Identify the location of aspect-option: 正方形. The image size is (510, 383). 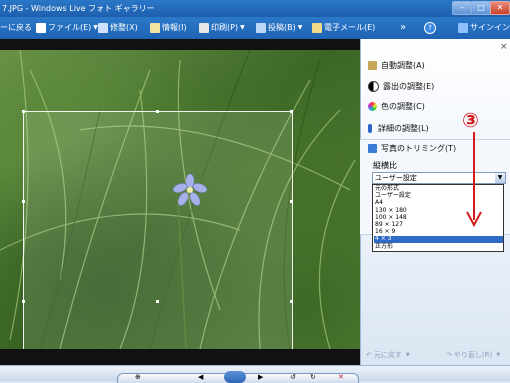
(438, 247).